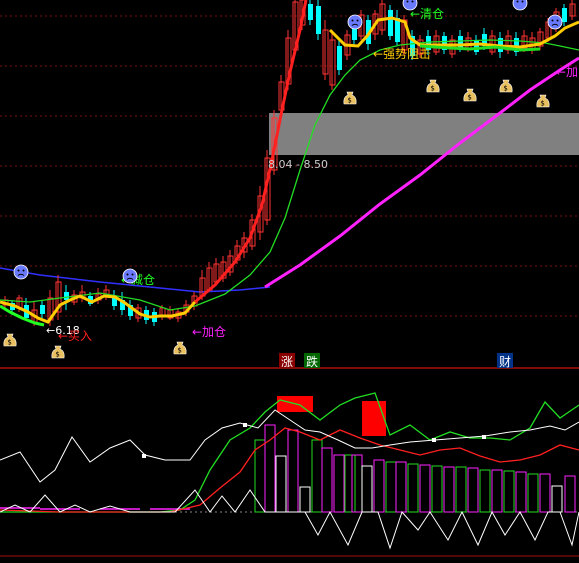 The height and width of the screenshot is (563, 579). I want to click on svg-text: 跌, so click(312, 361).